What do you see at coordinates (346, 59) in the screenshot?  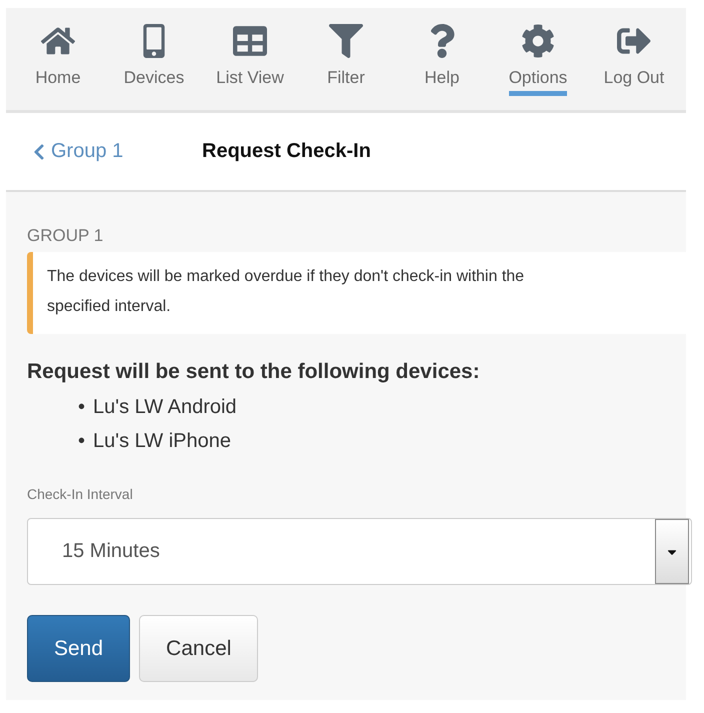 I see `nav-tab: Filter` at bounding box center [346, 59].